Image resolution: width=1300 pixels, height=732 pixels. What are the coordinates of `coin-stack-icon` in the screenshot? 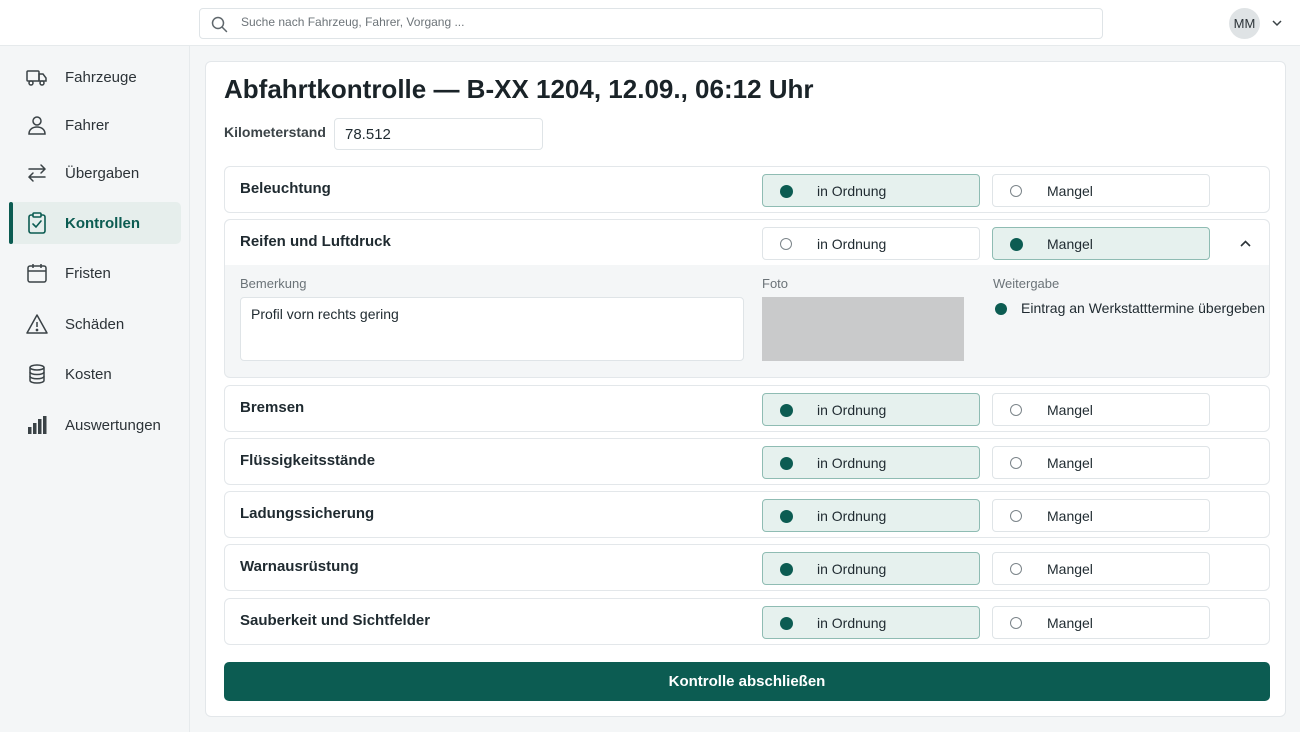 It's located at (37, 374).